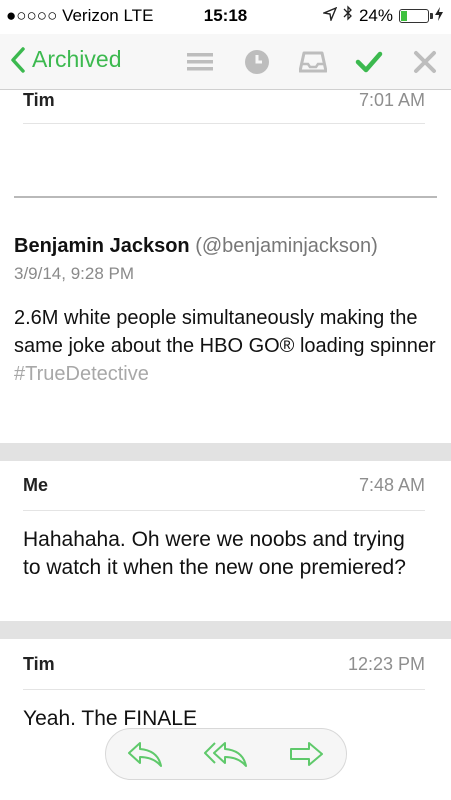 This screenshot has width=451, height=800. I want to click on message-time: 7:48 AM, so click(391, 485).